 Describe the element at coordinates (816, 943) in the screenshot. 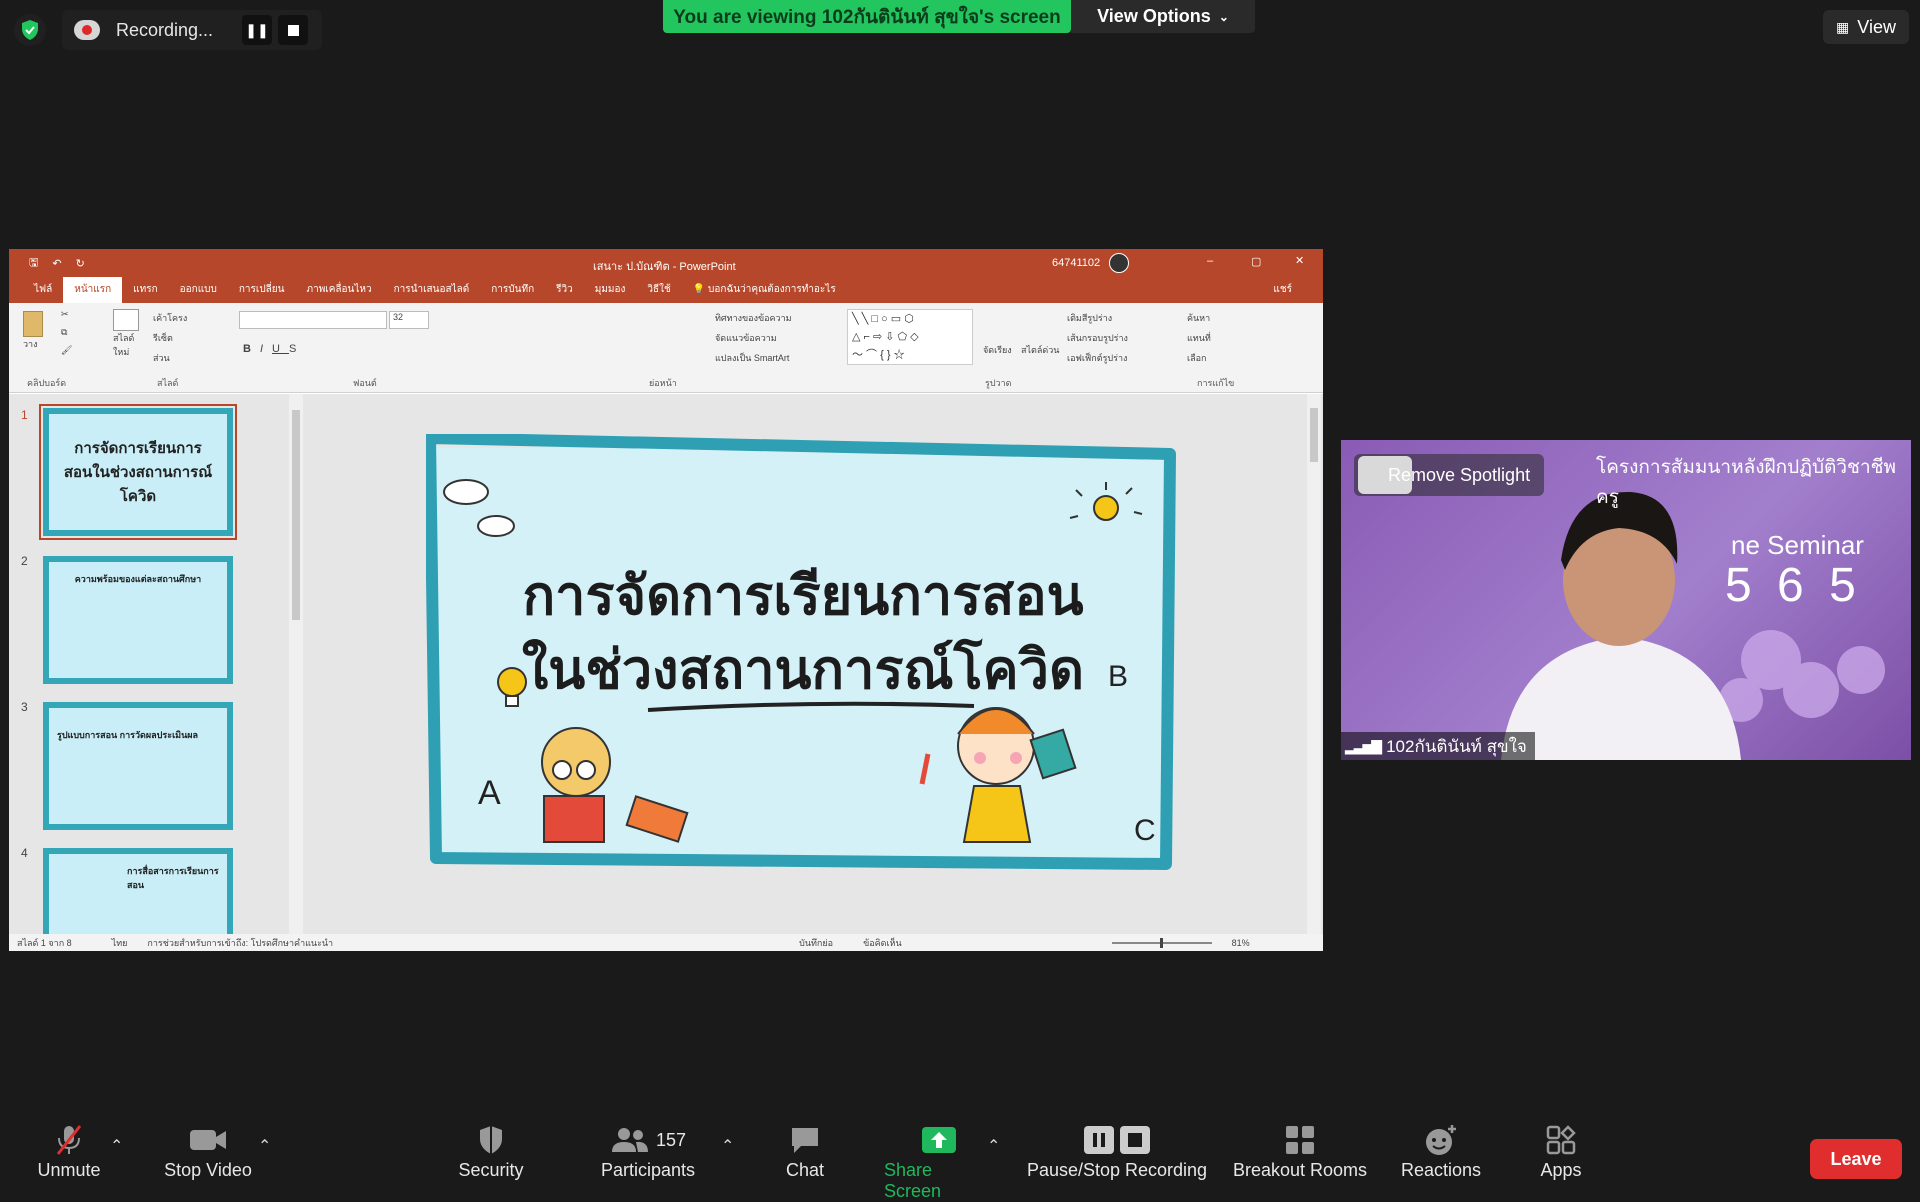

I see `notes-button: บันทึกย่อ` at that location.